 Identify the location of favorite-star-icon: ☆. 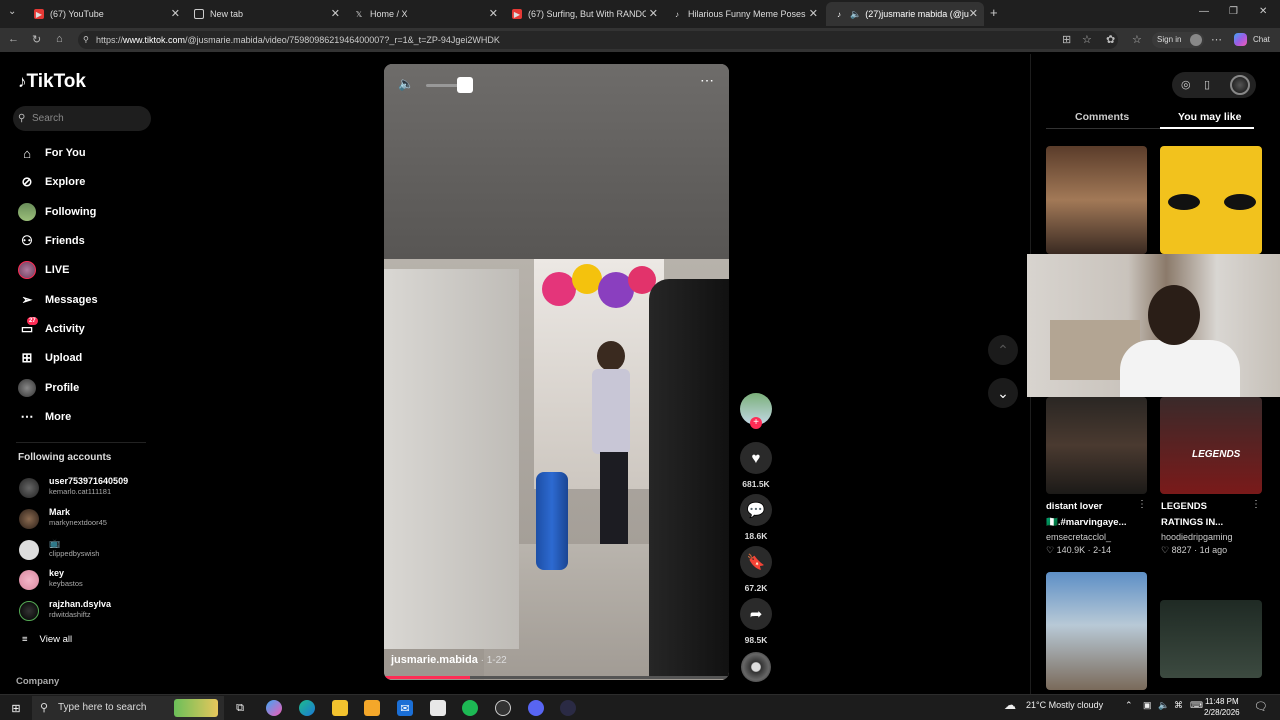
(1087, 39).